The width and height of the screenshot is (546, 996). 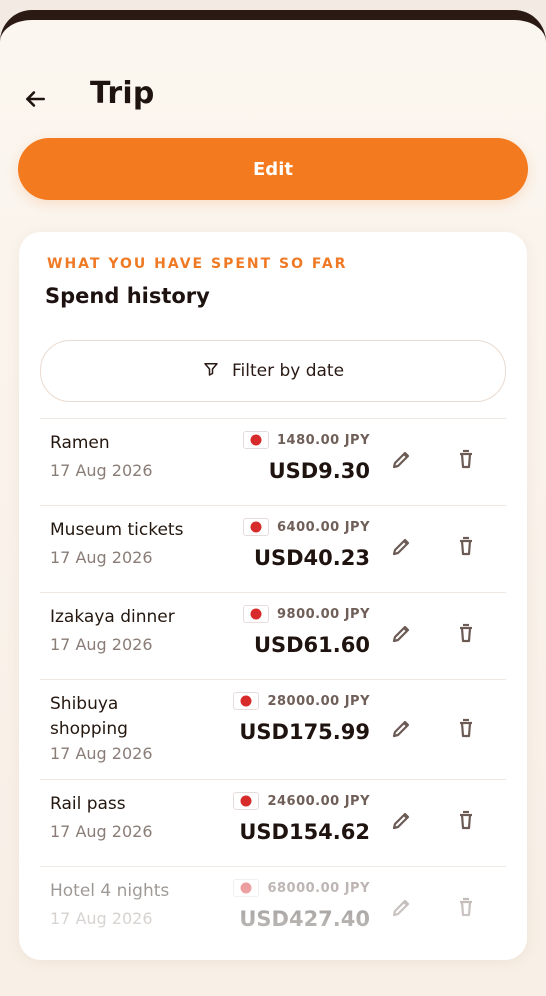 I want to click on arrow-left-icon, so click(x=35, y=101).